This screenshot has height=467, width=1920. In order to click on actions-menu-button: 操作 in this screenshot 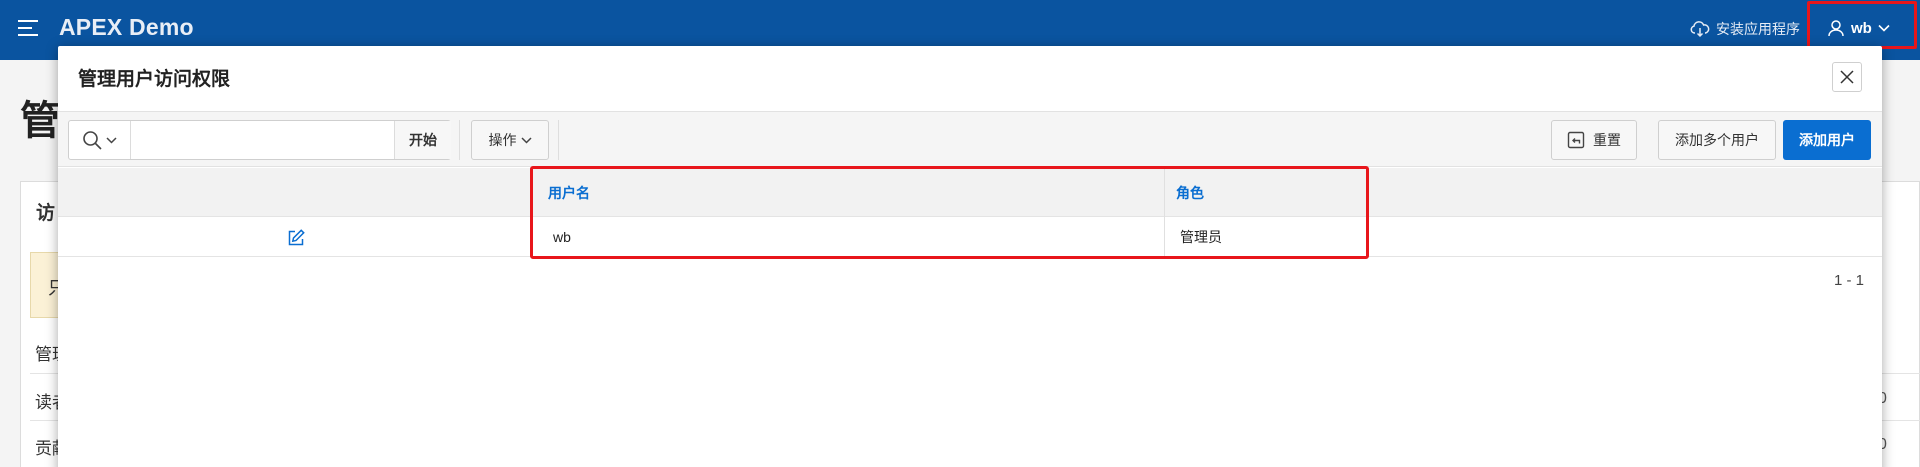, I will do `click(510, 140)`.